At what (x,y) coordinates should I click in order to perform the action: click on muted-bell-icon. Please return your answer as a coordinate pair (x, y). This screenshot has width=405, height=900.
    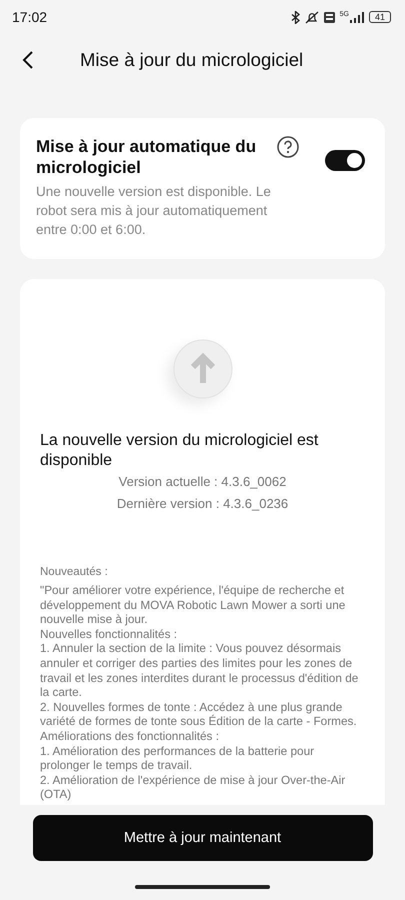
    Looking at the image, I should click on (311, 17).